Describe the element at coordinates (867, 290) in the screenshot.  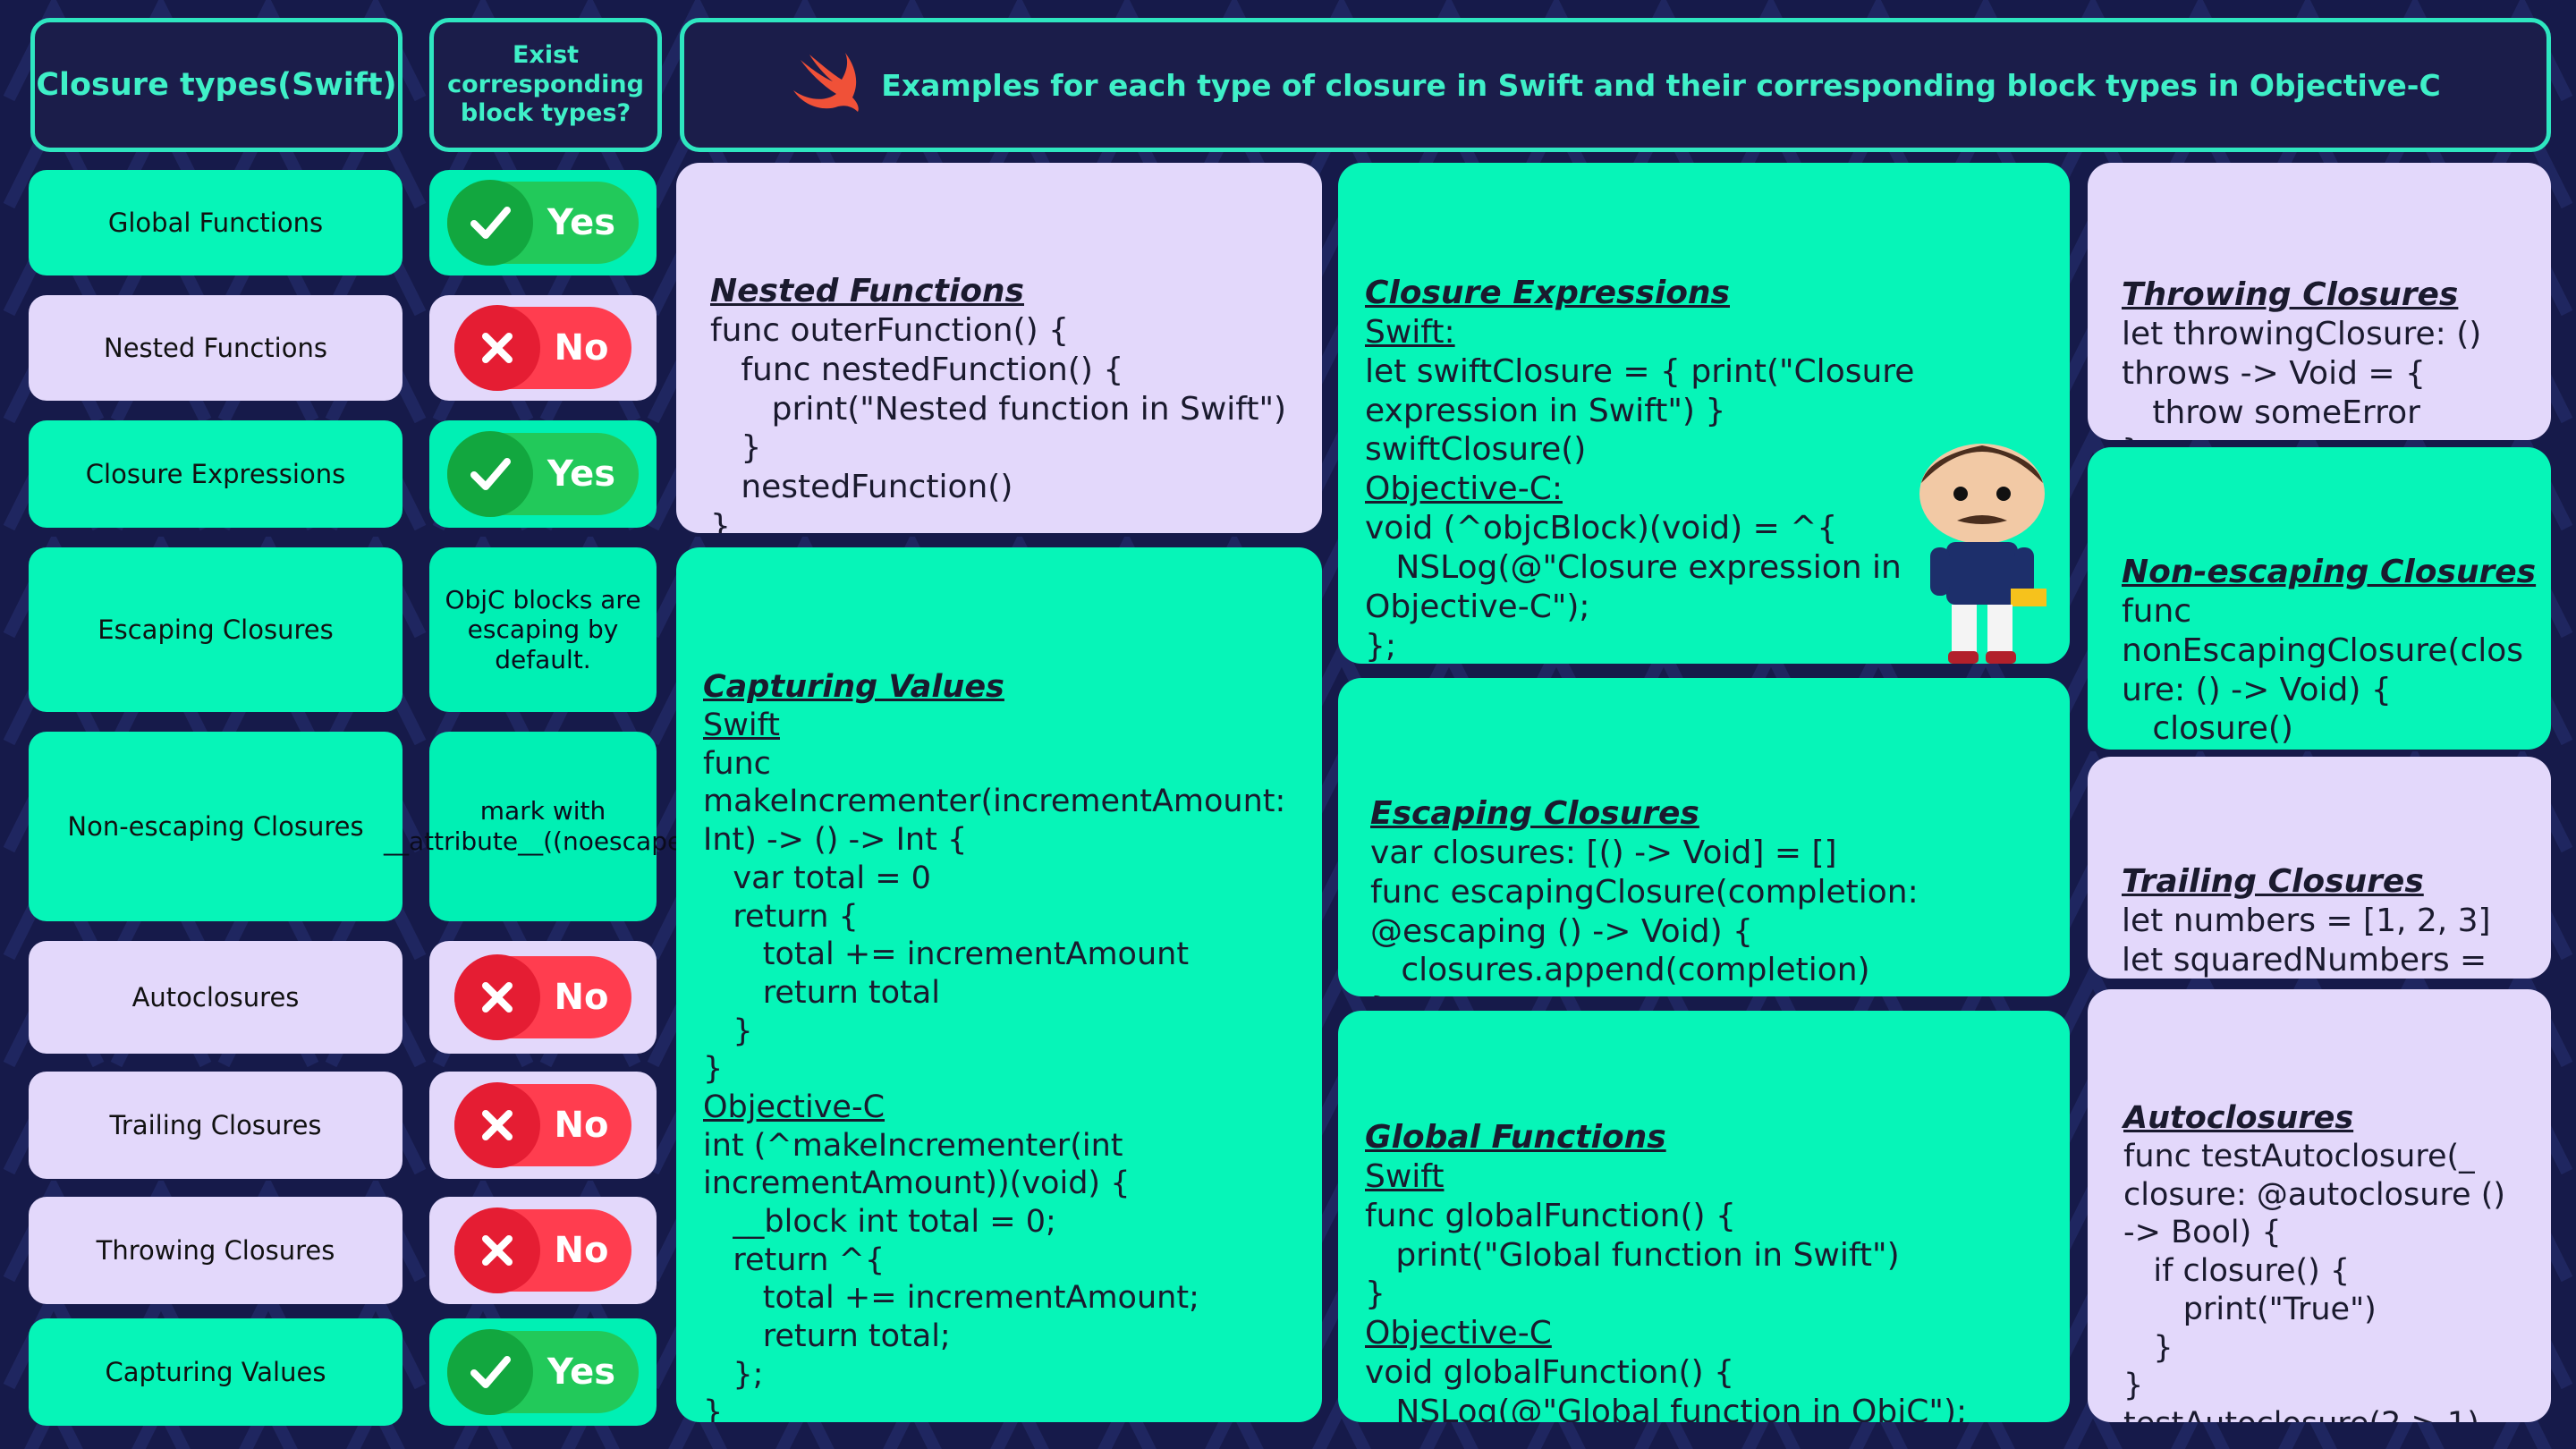
I see `card-nested-functions-title: Nested Functions` at that location.